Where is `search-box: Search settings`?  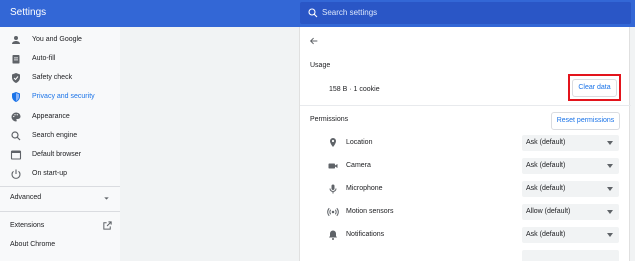 search-box: Search settings is located at coordinates (465, 13).